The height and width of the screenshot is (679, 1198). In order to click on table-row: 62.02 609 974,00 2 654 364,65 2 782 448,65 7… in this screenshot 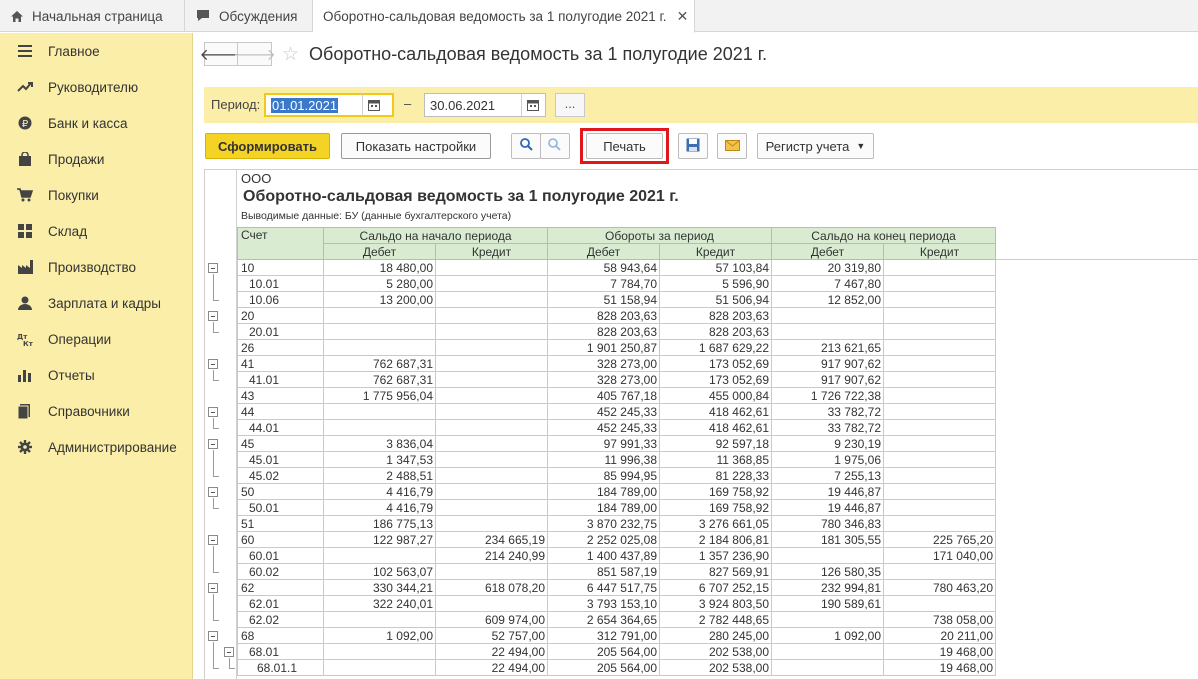, I will do `click(616, 619)`.